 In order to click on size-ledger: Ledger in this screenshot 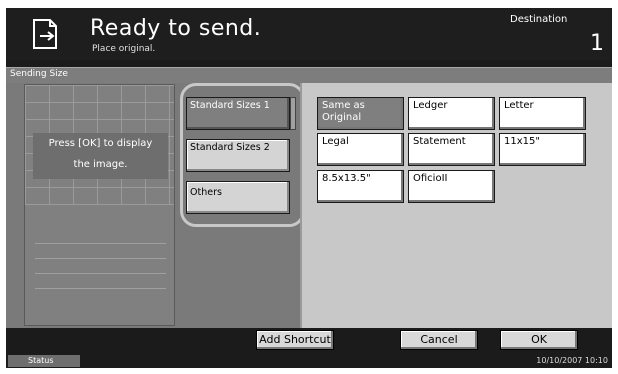, I will do `click(451, 113)`.